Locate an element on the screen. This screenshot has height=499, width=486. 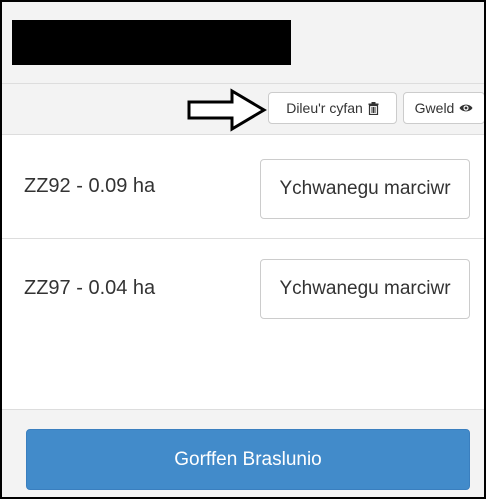
delete-all-button: Dileu'r cyfan is located at coordinates (332, 108).